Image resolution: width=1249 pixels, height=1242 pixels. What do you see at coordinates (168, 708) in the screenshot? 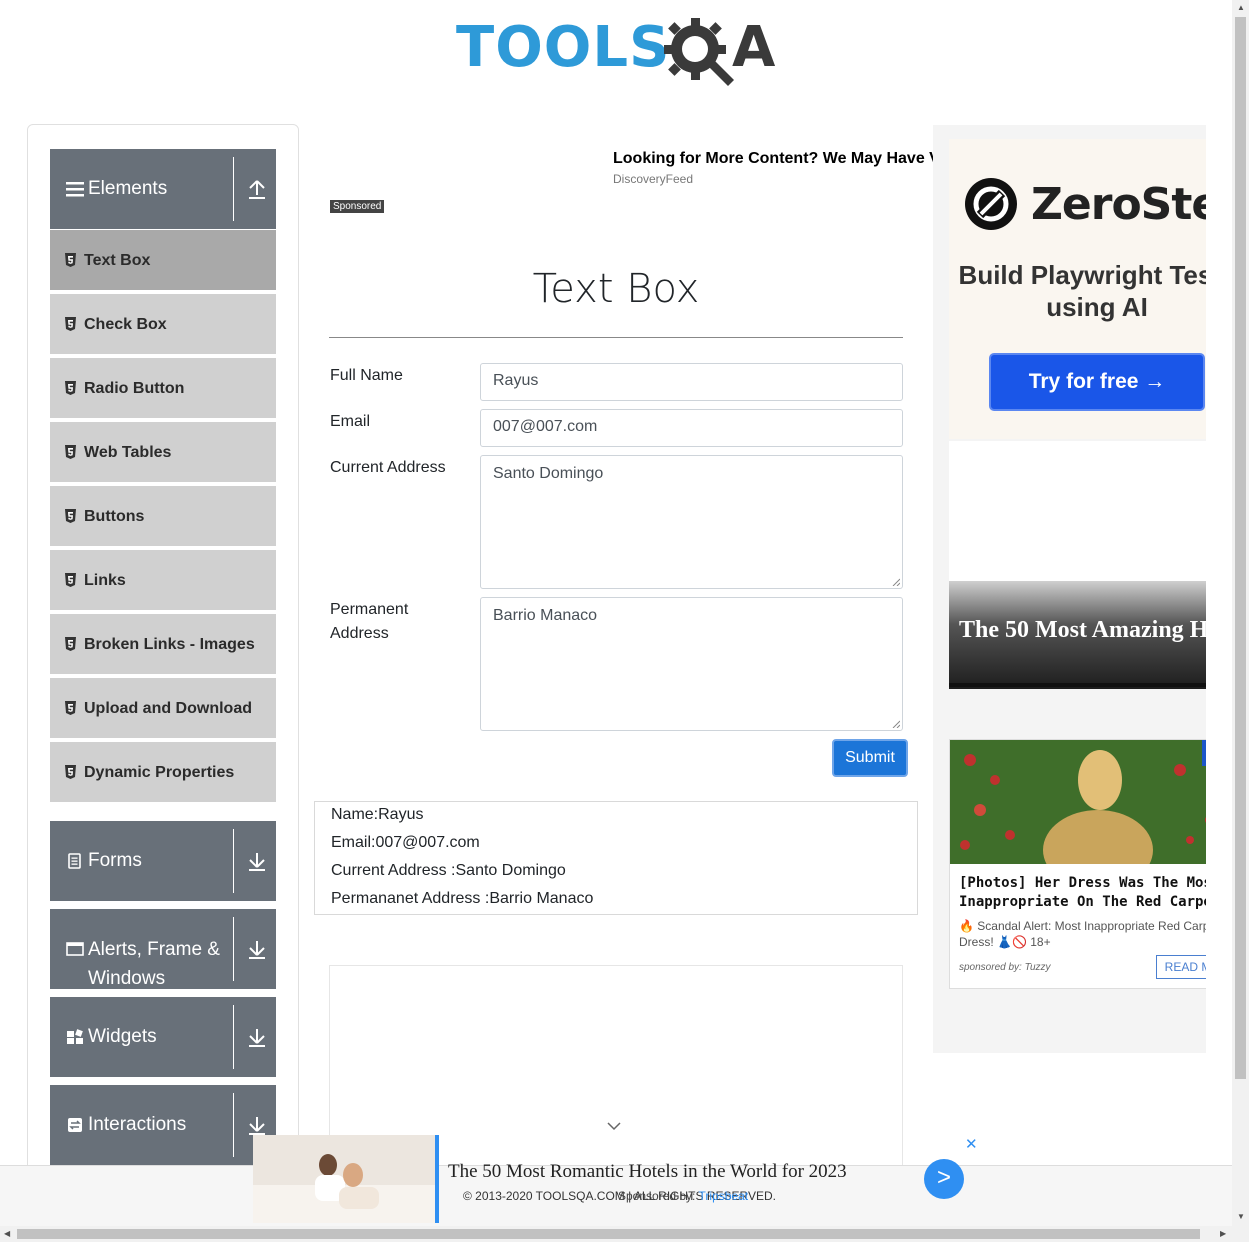
I see `sidebar-item-label: Upload and Download` at bounding box center [168, 708].